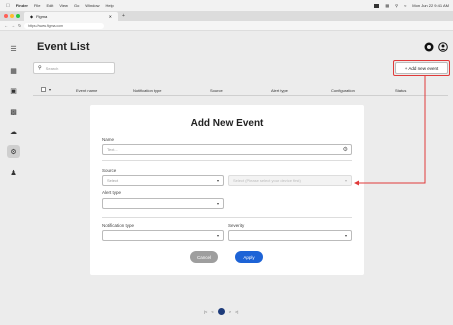 The width and height of the screenshot is (453, 325). What do you see at coordinates (123, 16) in the screenshot?
I see `new-tab-icon: +` at bounding box center [123, 16].